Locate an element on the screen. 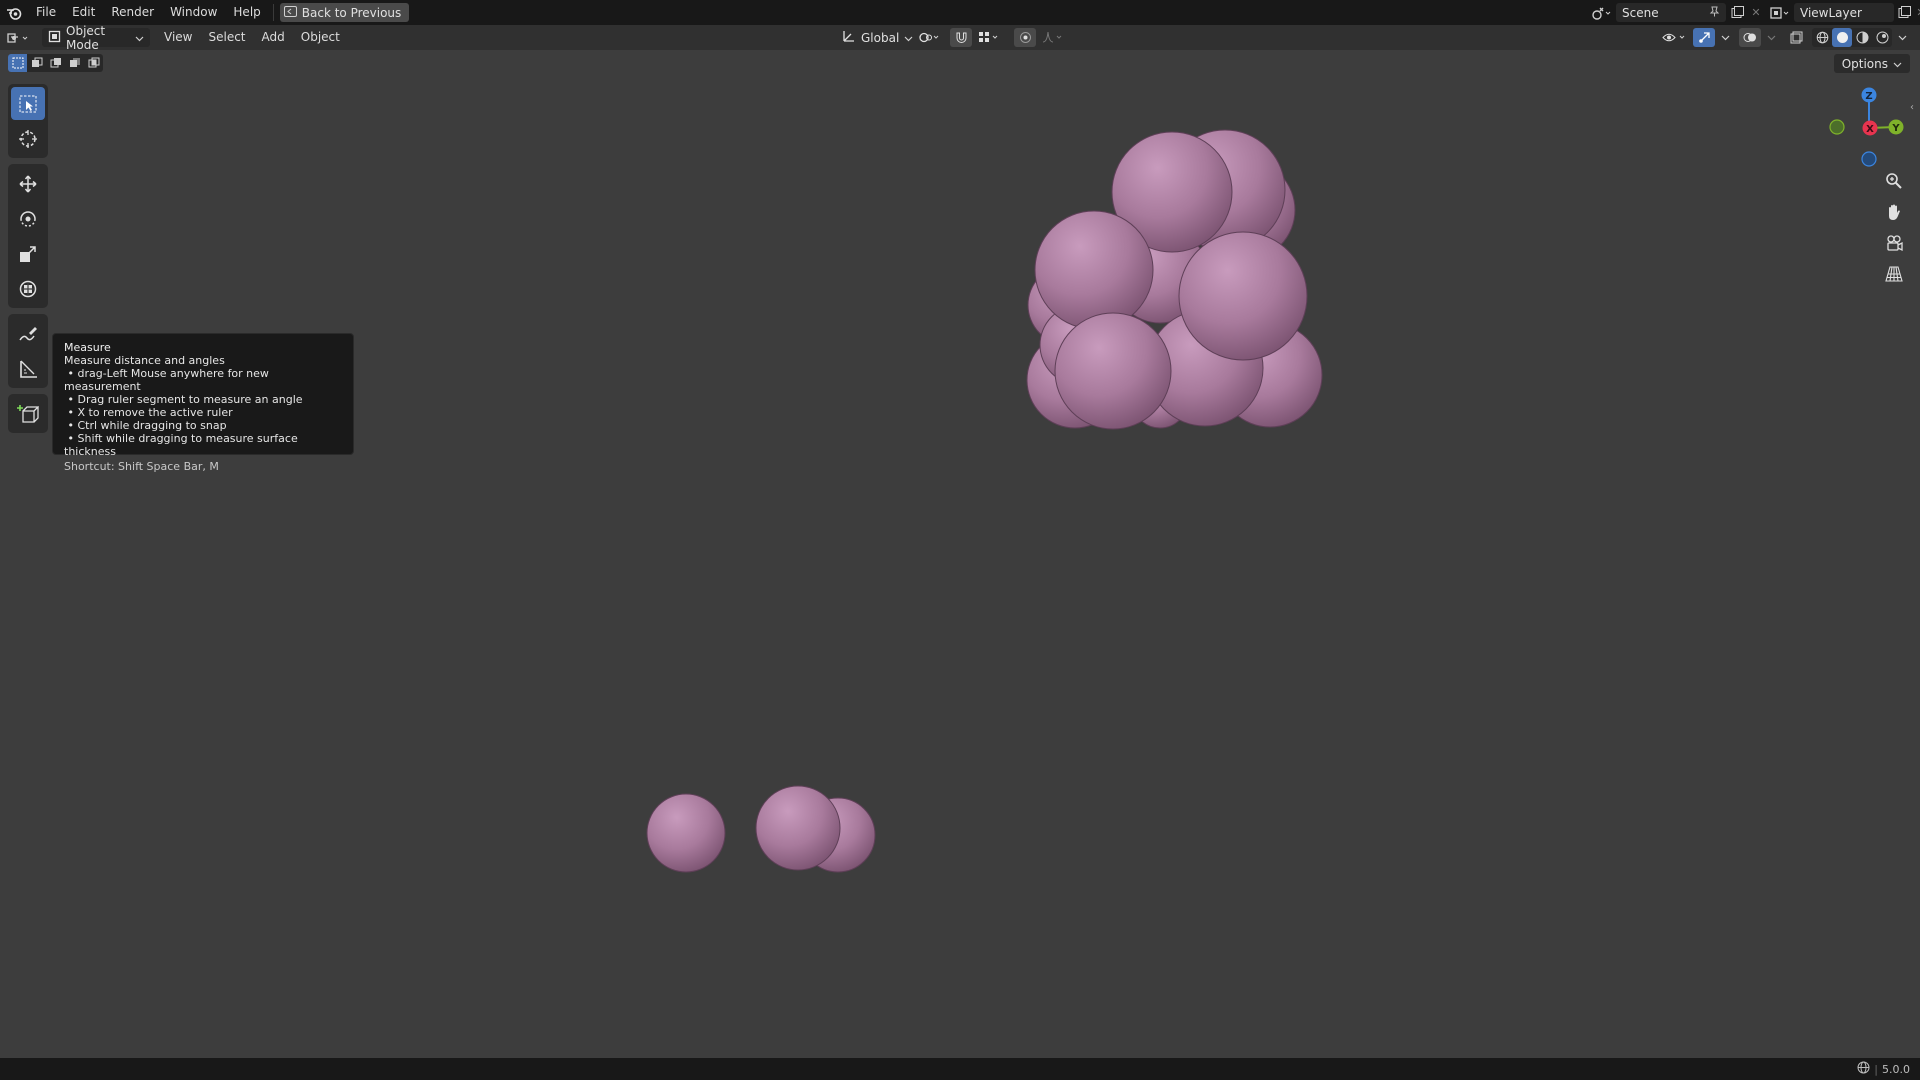  tooltip-bullet: • Ctrl while dragging to snap is located at coordinates (145, 425).